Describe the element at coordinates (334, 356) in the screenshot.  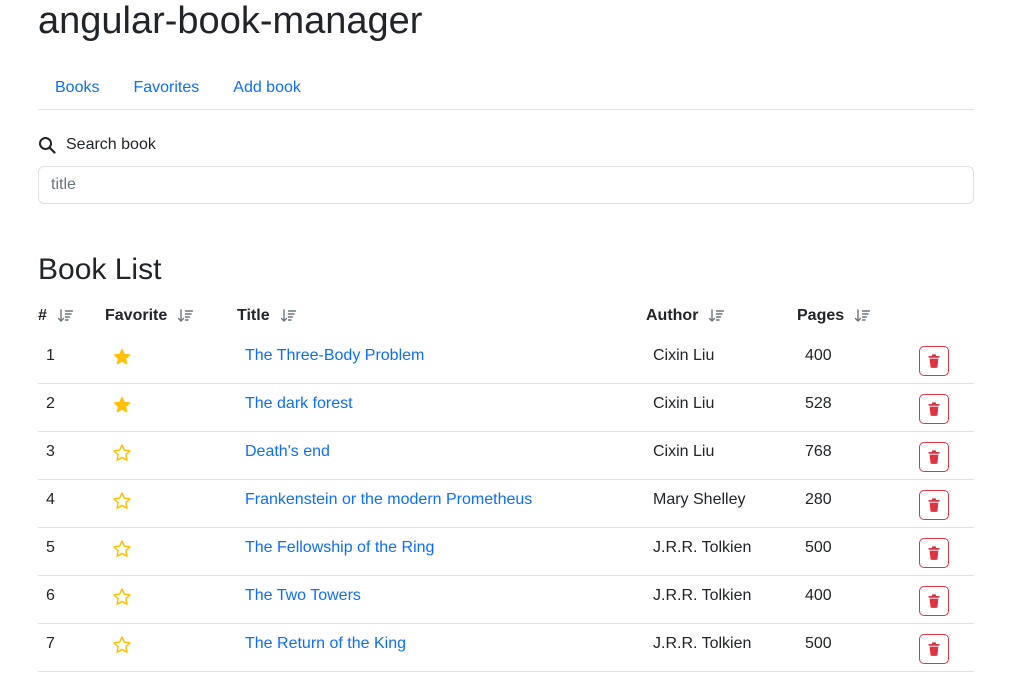
I see `book-title-link: The Three-Body Problem` at that location.